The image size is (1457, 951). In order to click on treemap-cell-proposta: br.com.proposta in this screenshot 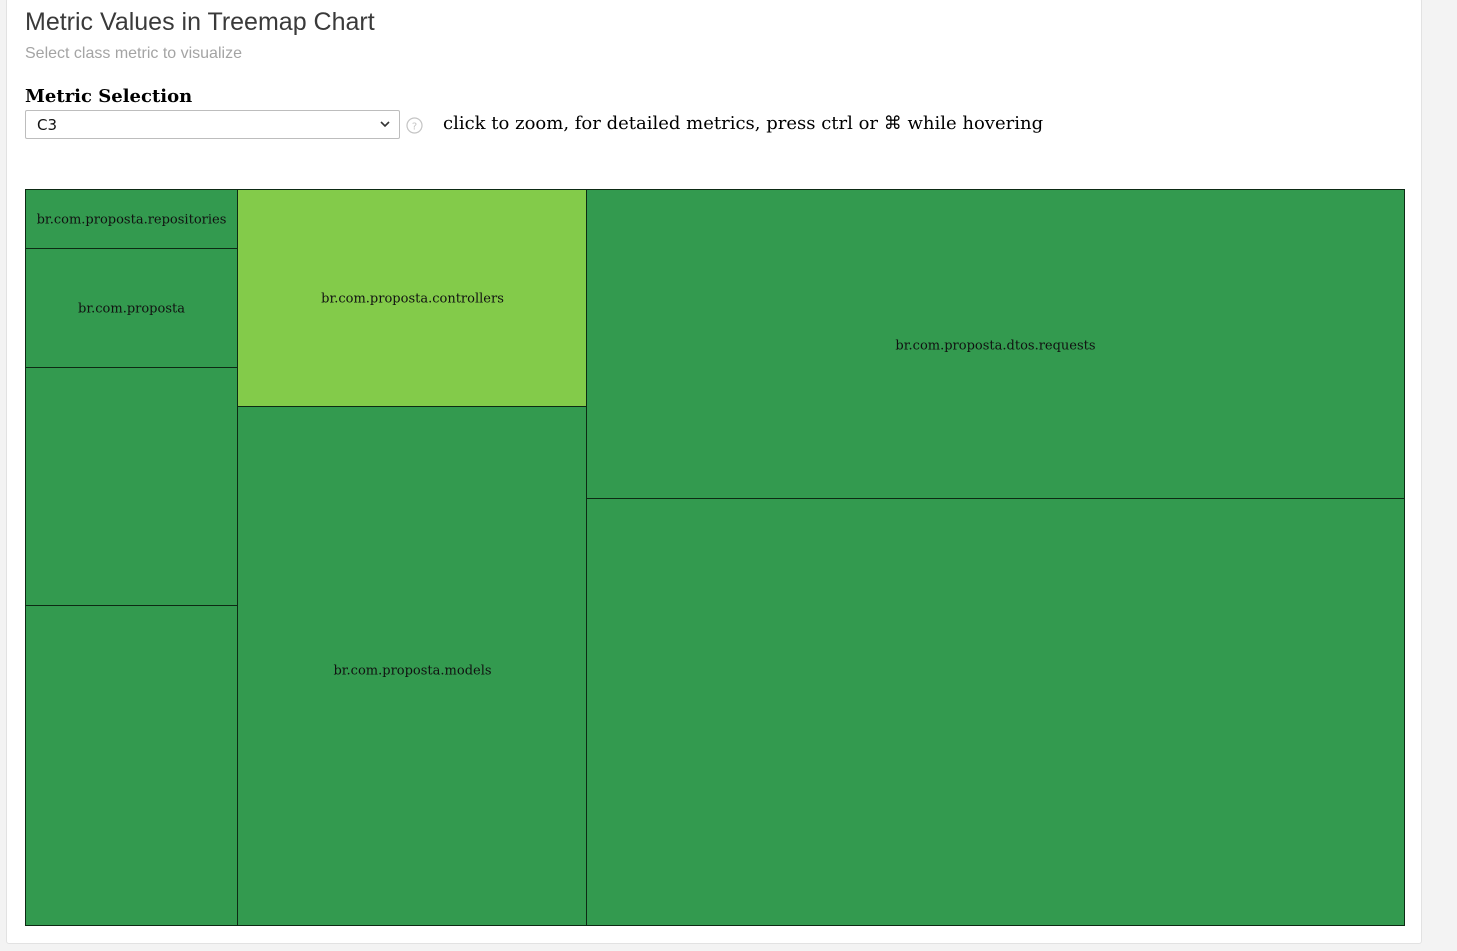, I will do `click(131, 308)`.